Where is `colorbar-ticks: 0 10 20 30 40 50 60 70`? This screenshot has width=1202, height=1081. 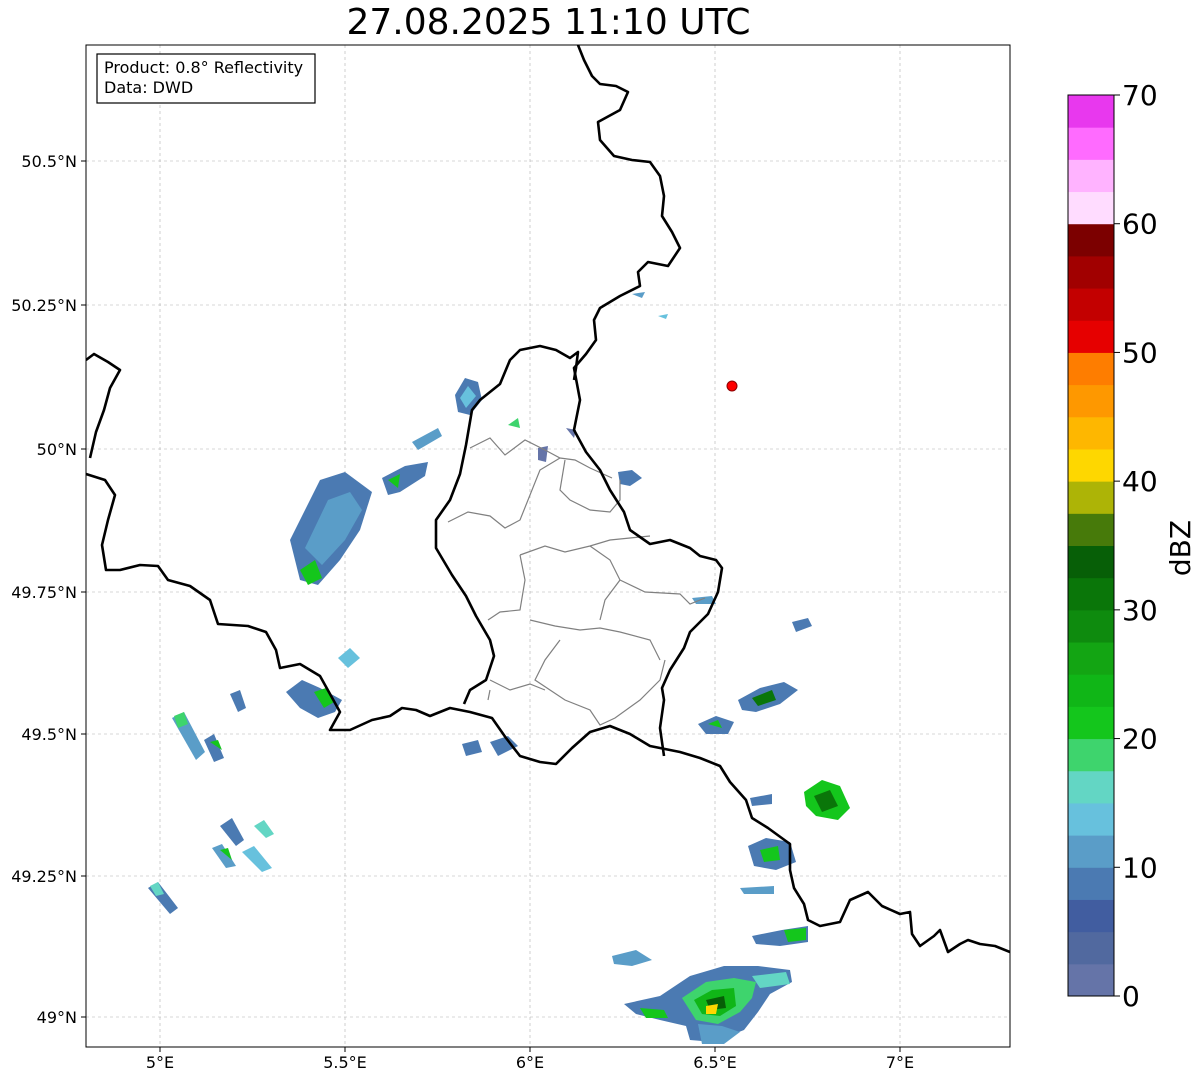 colorbar-ticks: 0 10 20 30 40 50 60 70 is located at coordinates (1136, 546).